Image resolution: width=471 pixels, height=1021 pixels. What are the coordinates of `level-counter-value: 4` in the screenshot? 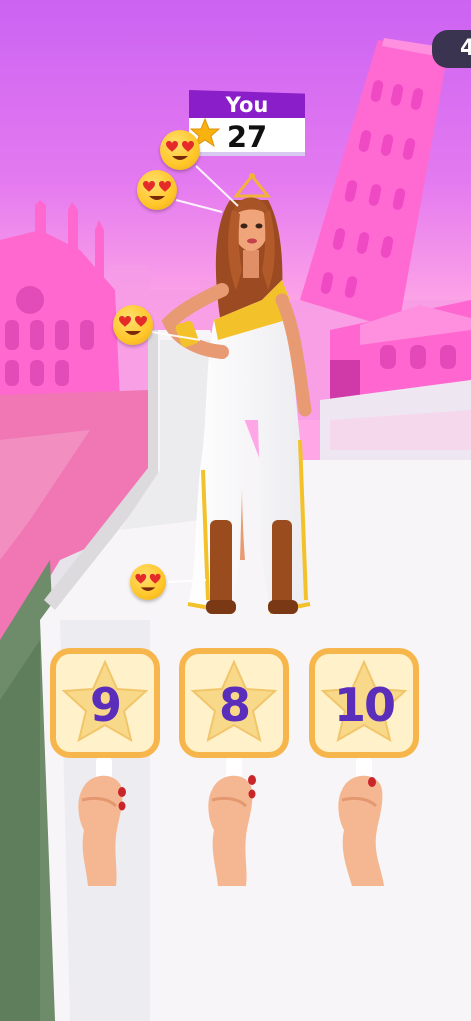 It's located at (465, 48).